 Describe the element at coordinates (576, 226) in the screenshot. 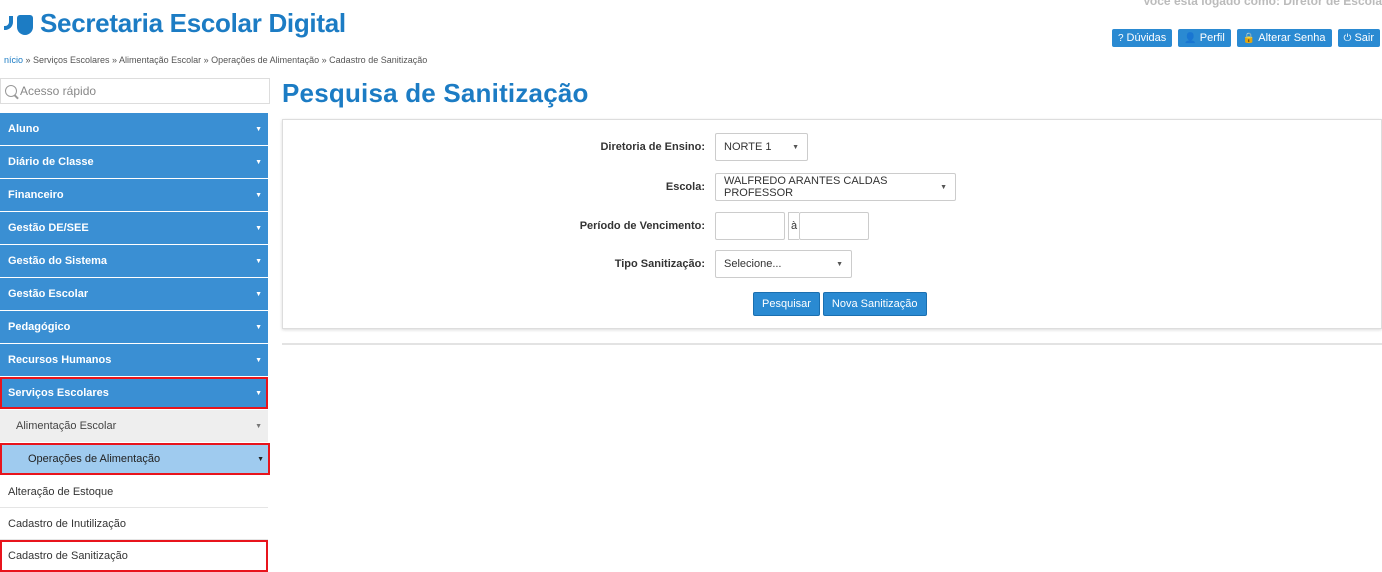

I see `periodo-row: Período de Vencimento: à` at that location.